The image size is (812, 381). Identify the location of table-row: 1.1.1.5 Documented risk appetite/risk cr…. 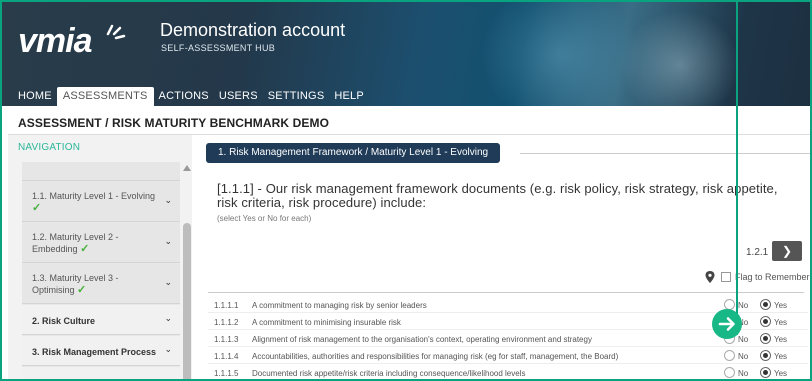
(508, 373).